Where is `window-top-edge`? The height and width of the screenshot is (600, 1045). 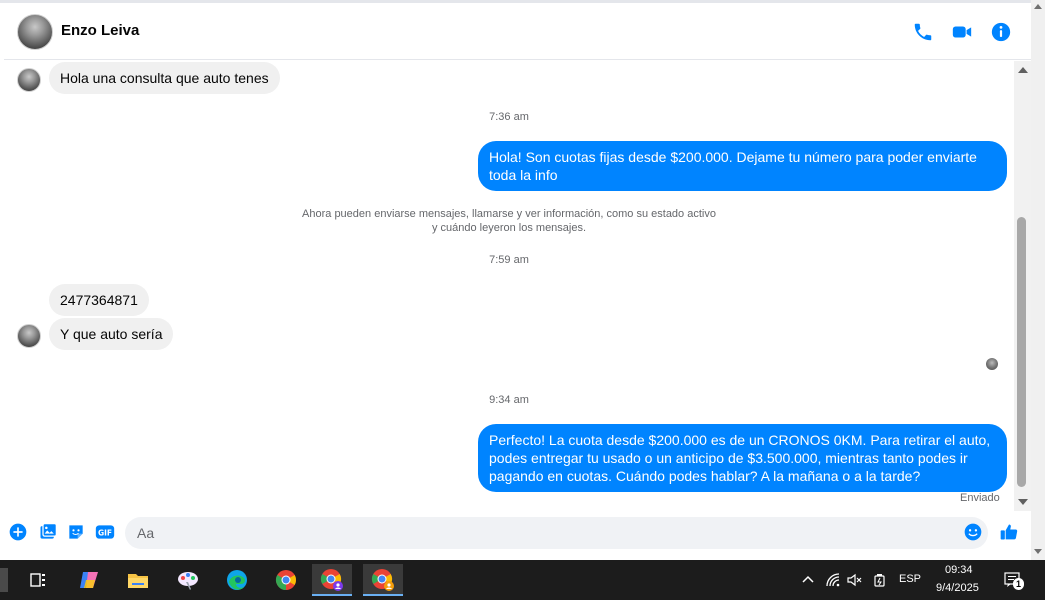 window-top-edge is located at coordinates (522, 1).